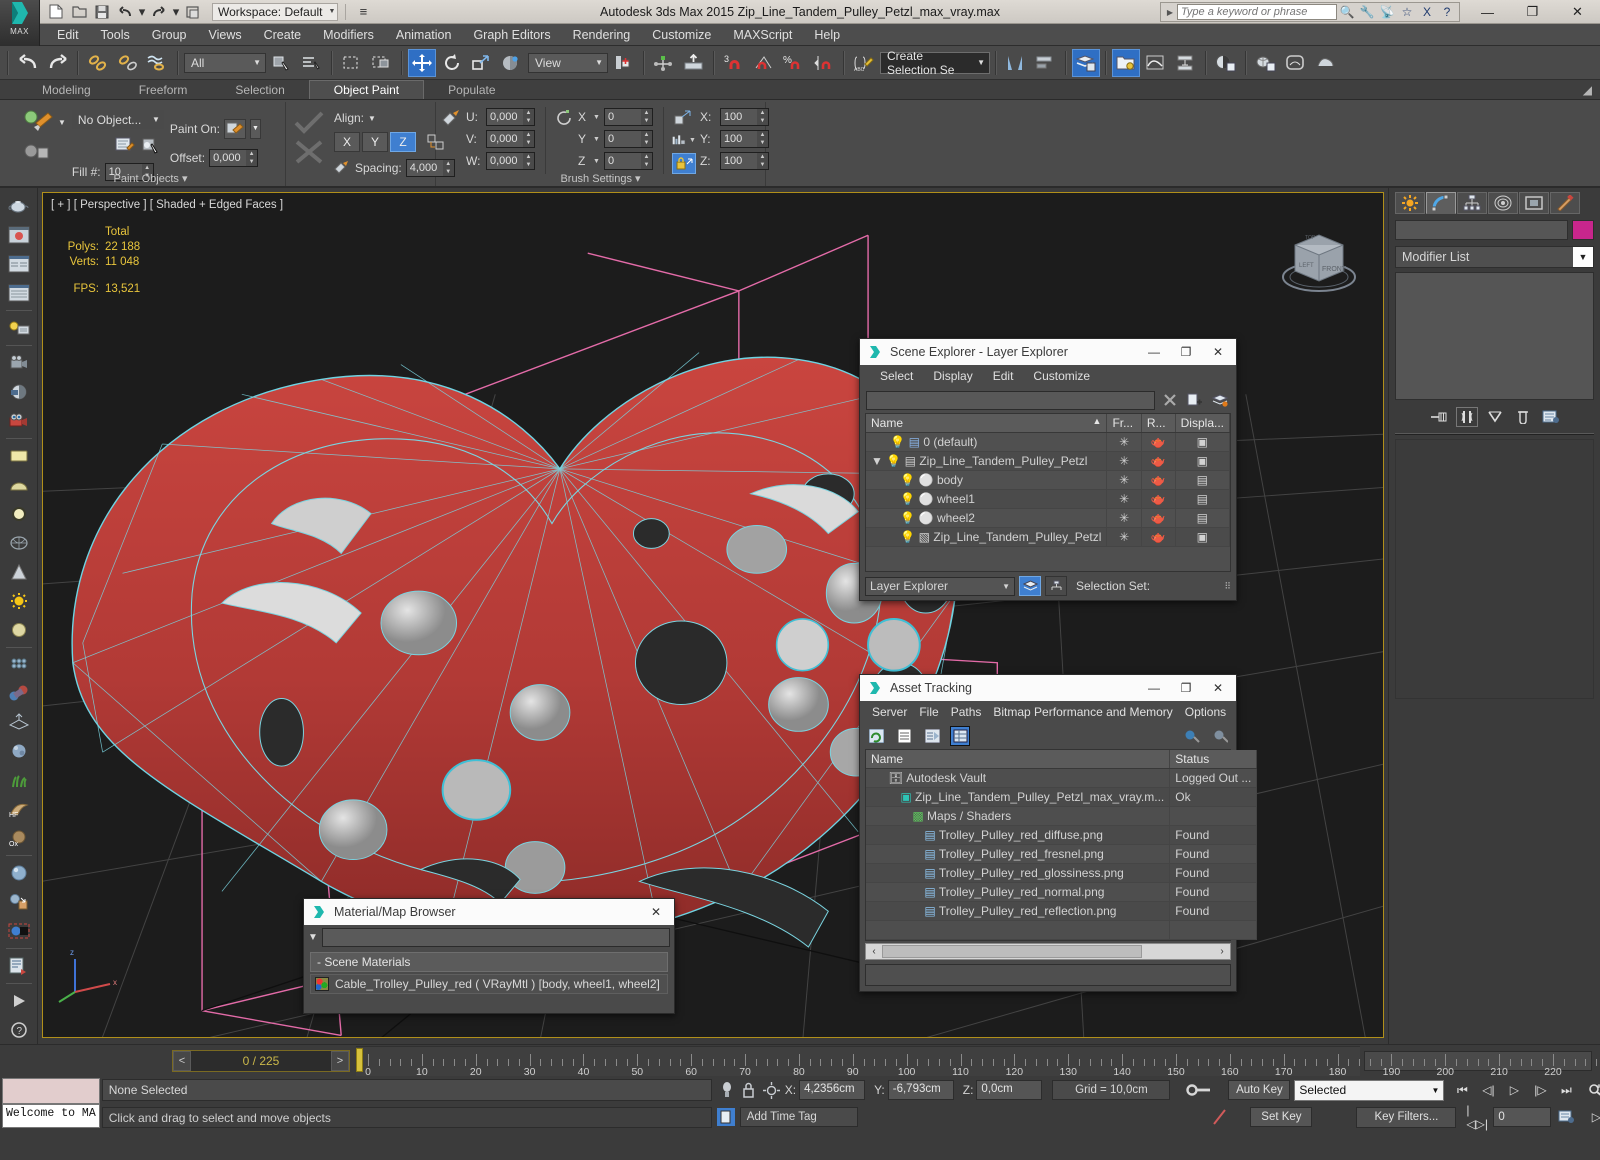 Image resolution: width=1600 pixels, height=1160 pixels. Describe the element at coordinates (1062, 835) in the screenshot. I see `table-row: ▤ Trolley_Pulley_red_diffuse.png Found` at that location.